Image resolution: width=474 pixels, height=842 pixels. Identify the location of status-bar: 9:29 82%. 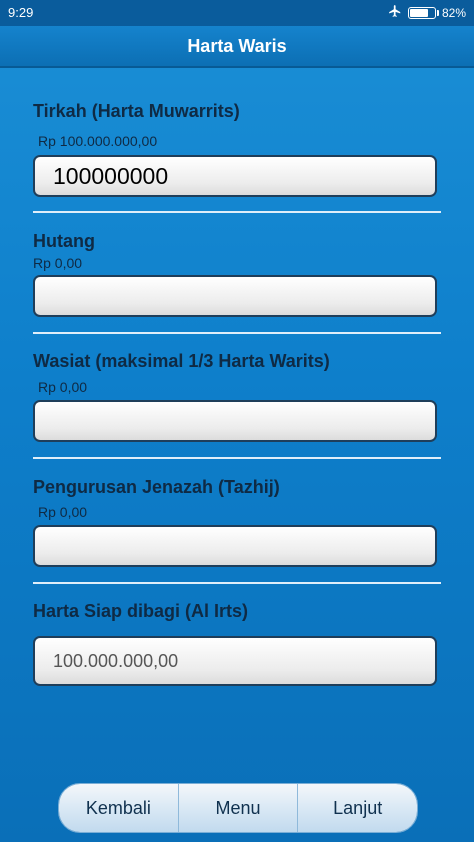
(237, 13).